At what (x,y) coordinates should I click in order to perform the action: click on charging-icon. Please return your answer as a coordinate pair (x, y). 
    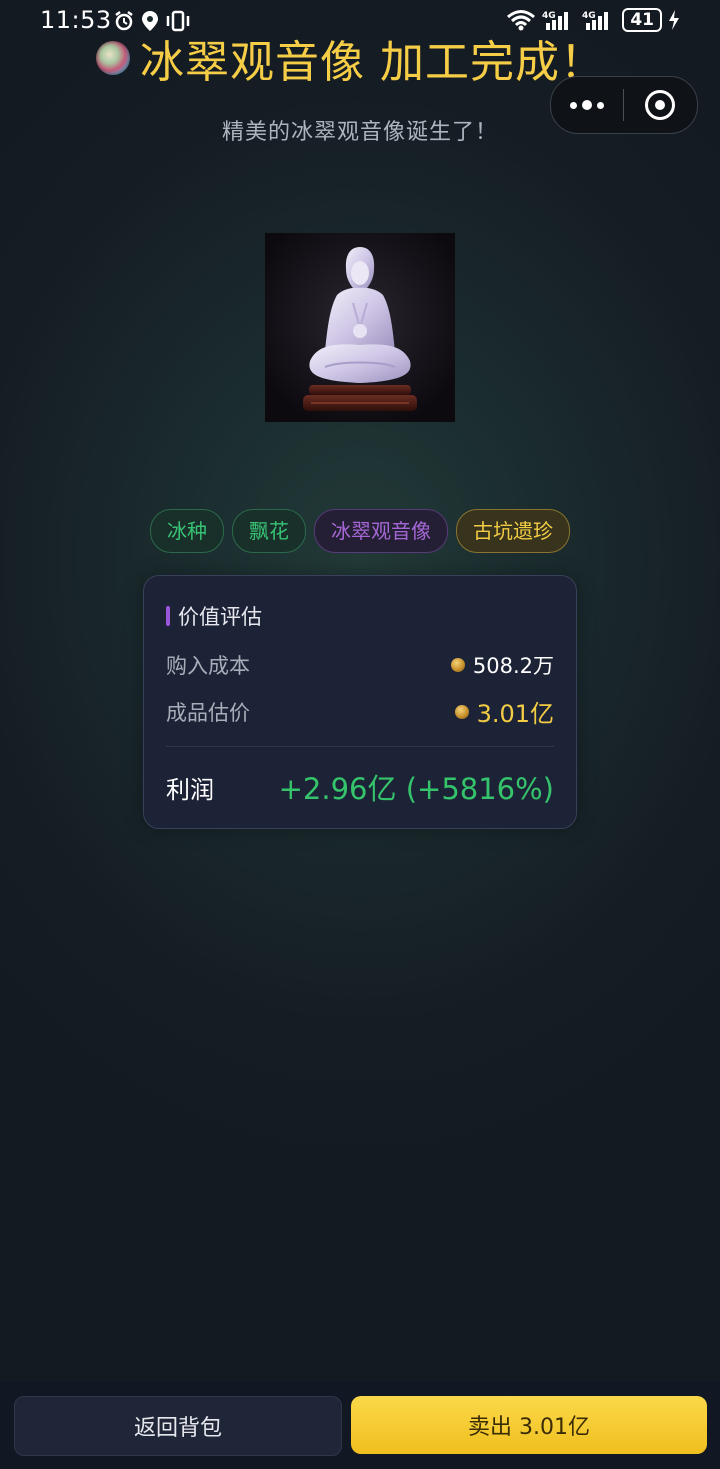
    Looking at the image, I should click on (674, 20).